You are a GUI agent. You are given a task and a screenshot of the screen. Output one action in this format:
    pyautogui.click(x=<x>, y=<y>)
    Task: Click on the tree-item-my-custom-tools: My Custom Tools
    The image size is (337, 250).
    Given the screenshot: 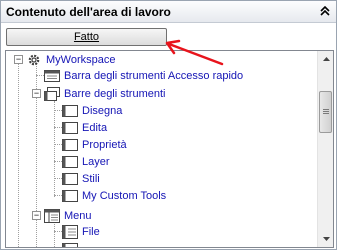 What is the action you would take?
    pyautogui.click(x=114, y=195)
    